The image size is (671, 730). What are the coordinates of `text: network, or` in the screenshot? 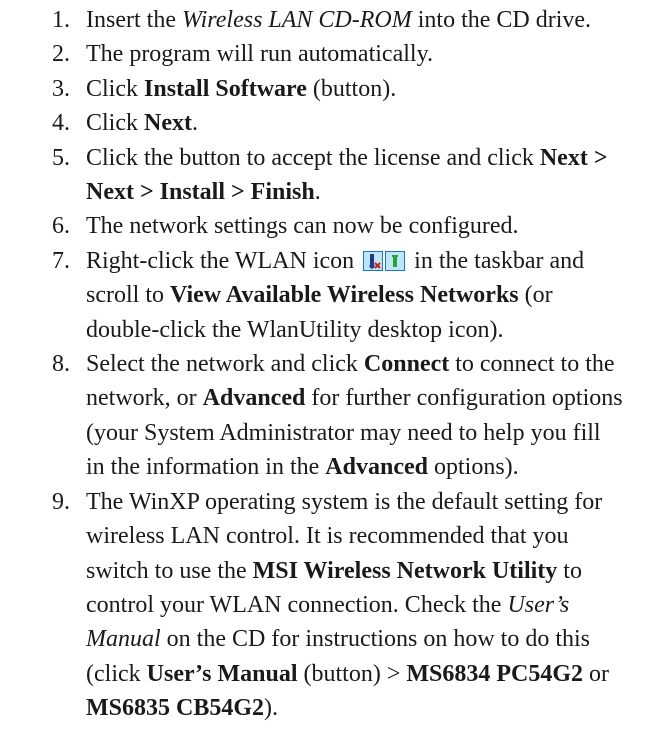 It's located at (144, 398).